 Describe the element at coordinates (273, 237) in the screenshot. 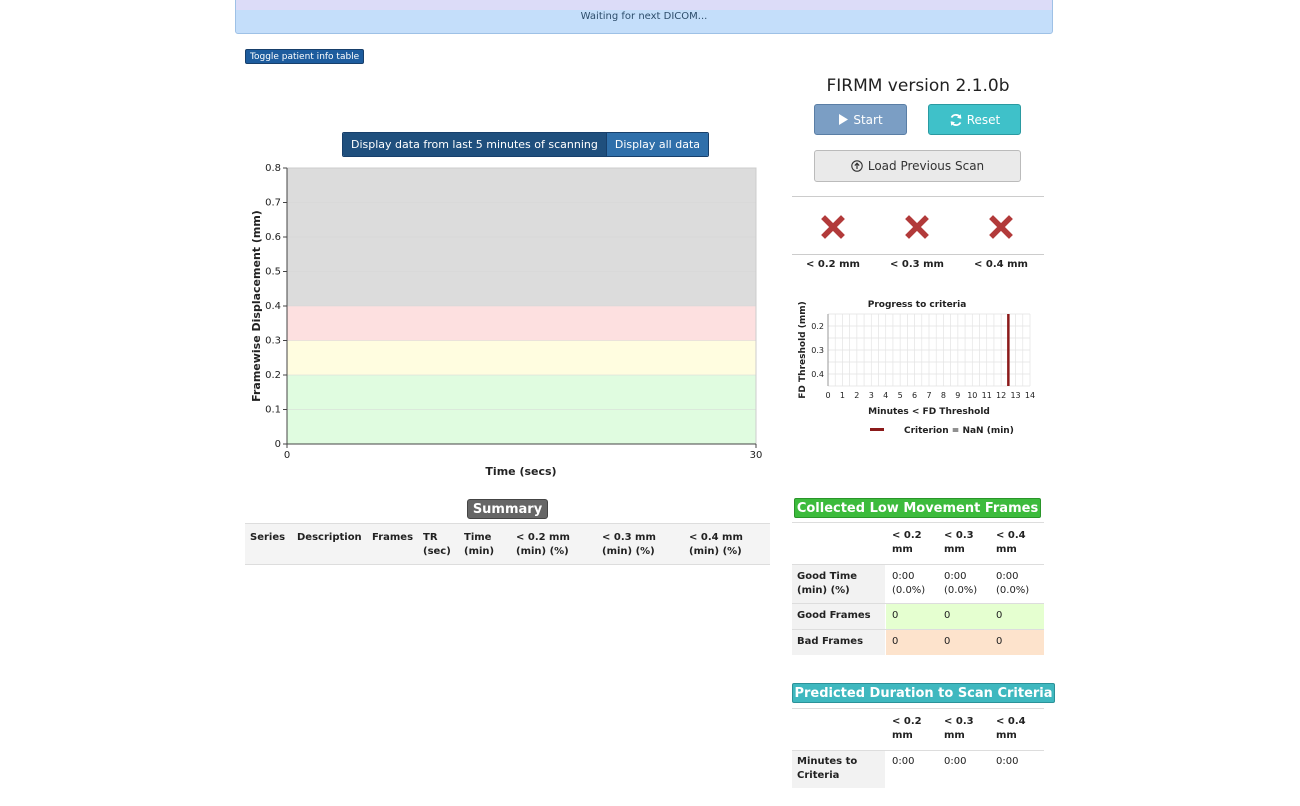

I see `y-tick-label: 0.6` at that location.